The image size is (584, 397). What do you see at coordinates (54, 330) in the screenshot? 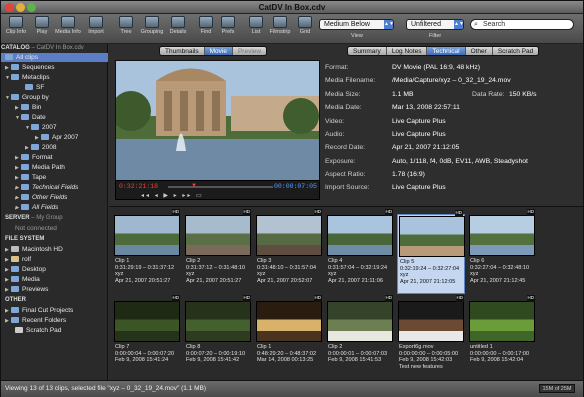
I see `sidebar-item-scratch-pad: Scratch Pad` at bounding box center [54, 330].